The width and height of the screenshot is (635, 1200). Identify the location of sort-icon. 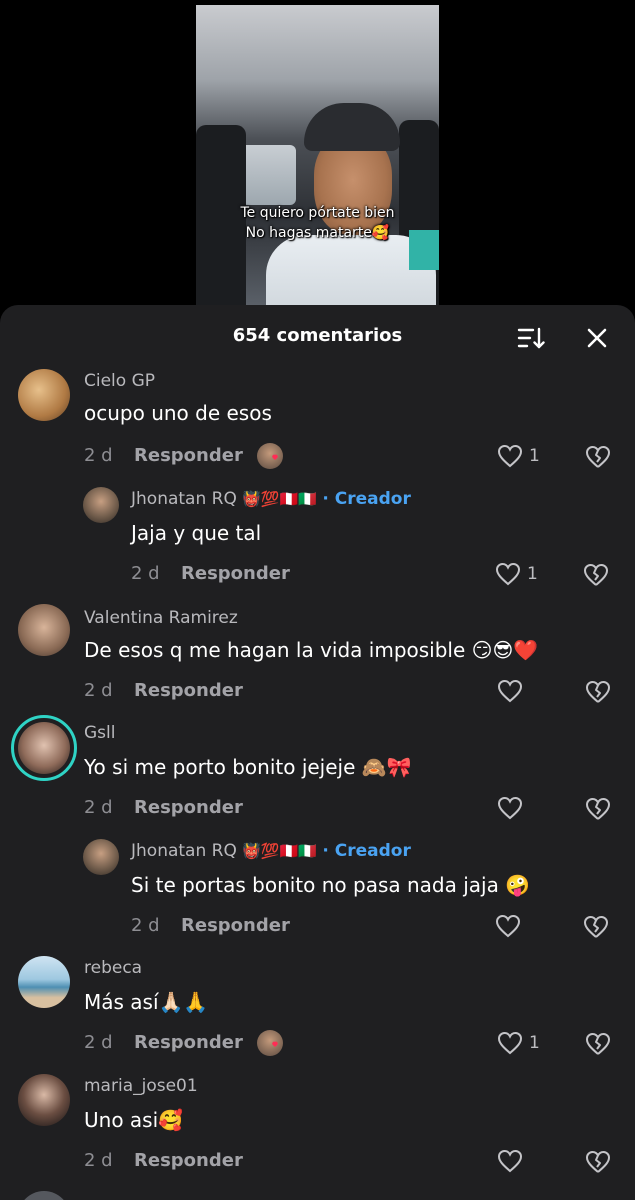
(531, 338).